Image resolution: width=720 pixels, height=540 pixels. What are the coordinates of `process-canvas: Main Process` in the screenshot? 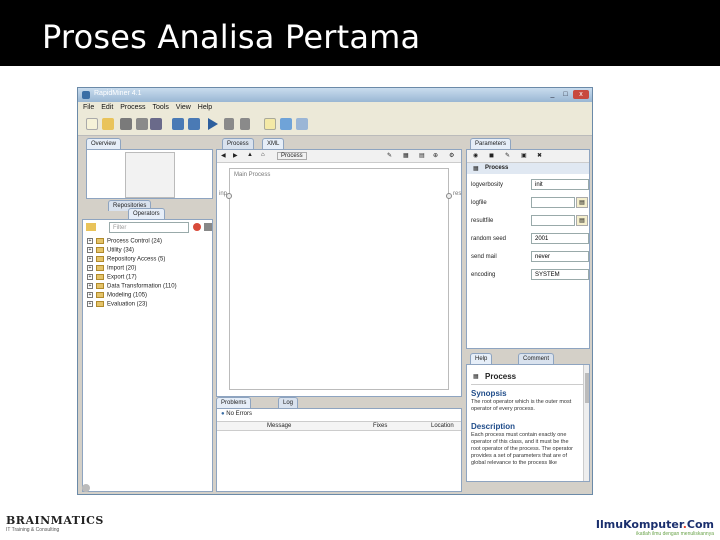 It's located at (339, 279).